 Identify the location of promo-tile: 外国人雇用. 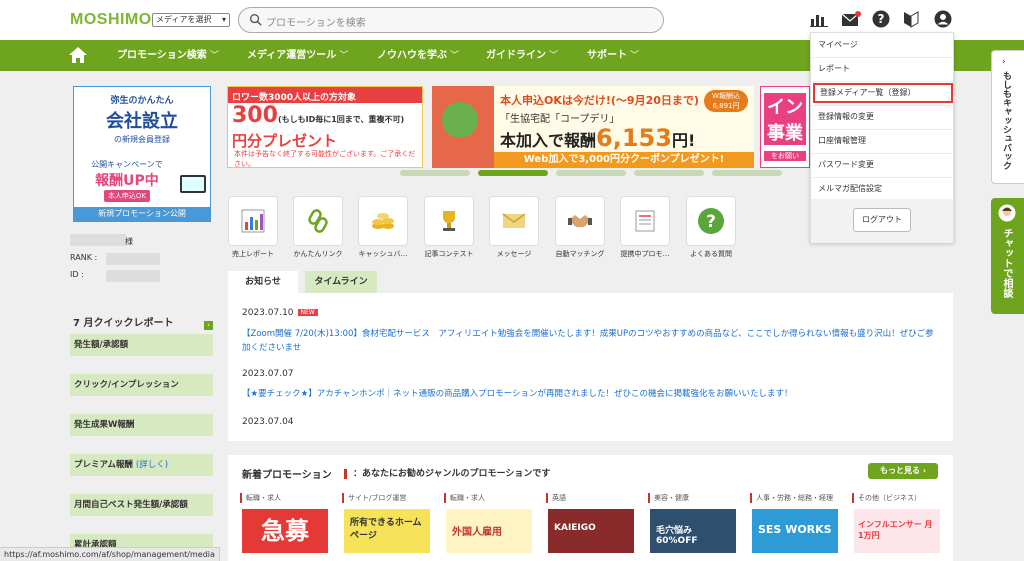
(489, 531).